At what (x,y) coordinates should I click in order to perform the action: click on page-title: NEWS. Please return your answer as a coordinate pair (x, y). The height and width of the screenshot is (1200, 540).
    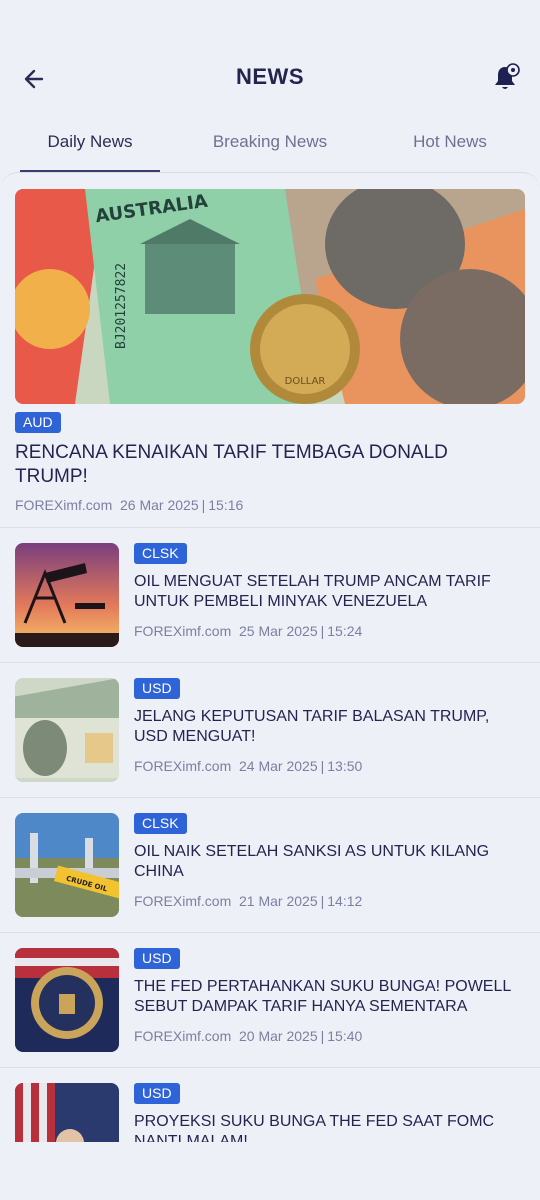
    Looking at the image, I should click on (270, 76).